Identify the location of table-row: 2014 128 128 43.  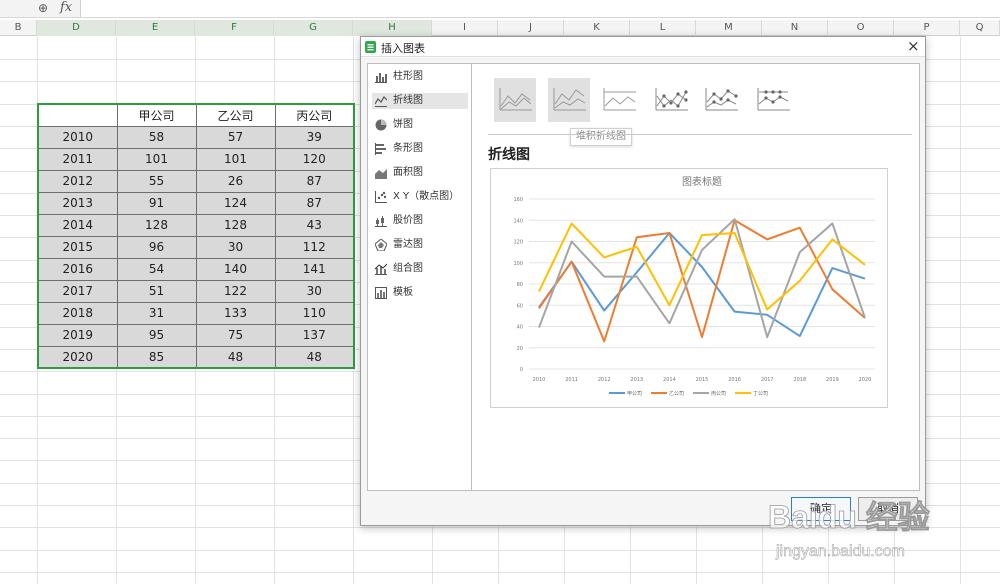
(196, 225).